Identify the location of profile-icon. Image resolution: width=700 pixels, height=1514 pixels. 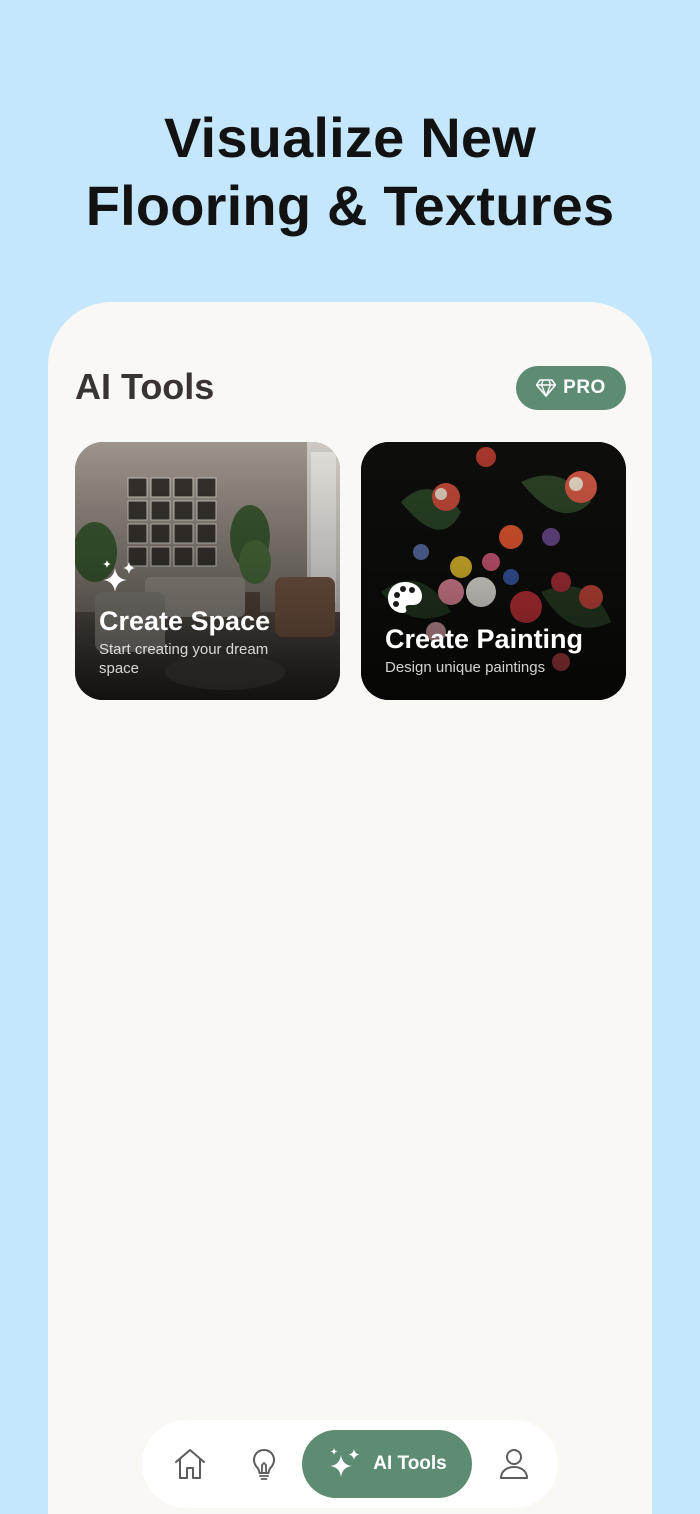
(514, 1464).